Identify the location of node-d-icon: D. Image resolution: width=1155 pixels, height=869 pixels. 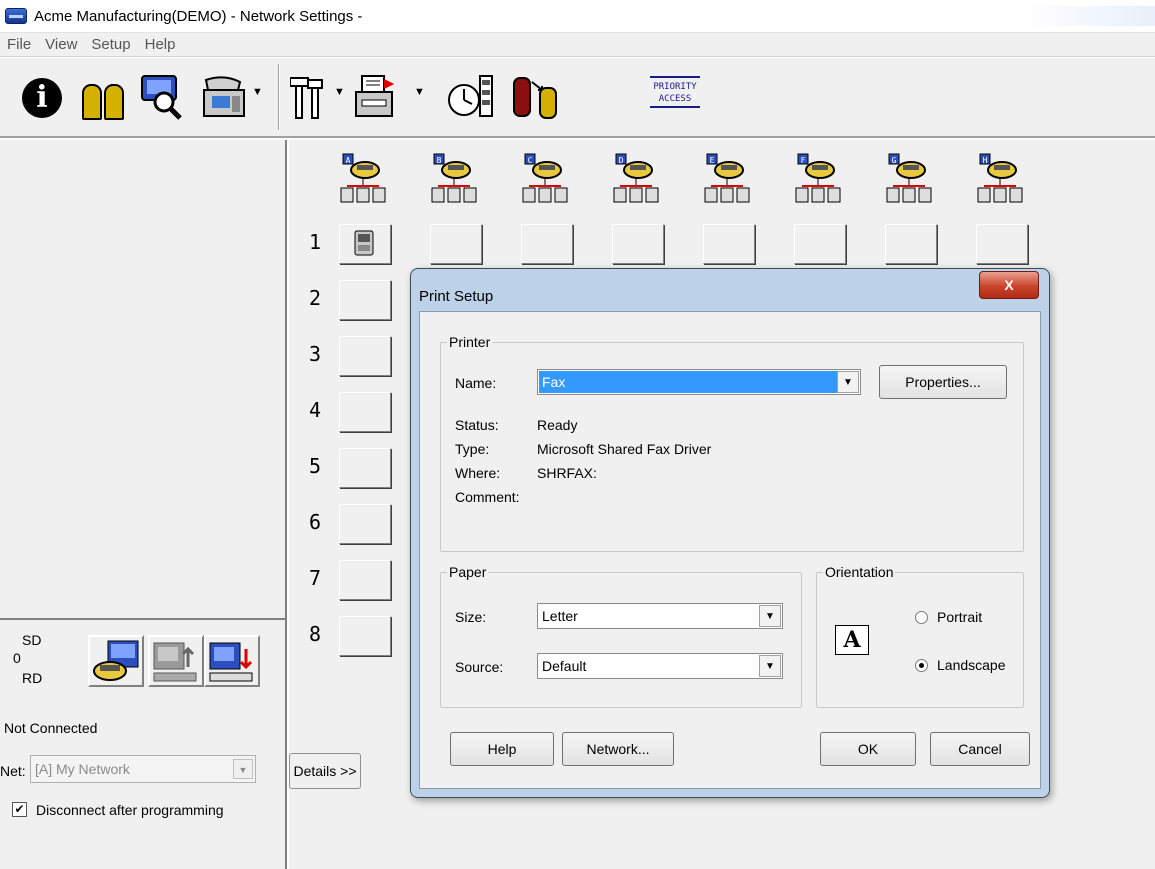
(636, 180).